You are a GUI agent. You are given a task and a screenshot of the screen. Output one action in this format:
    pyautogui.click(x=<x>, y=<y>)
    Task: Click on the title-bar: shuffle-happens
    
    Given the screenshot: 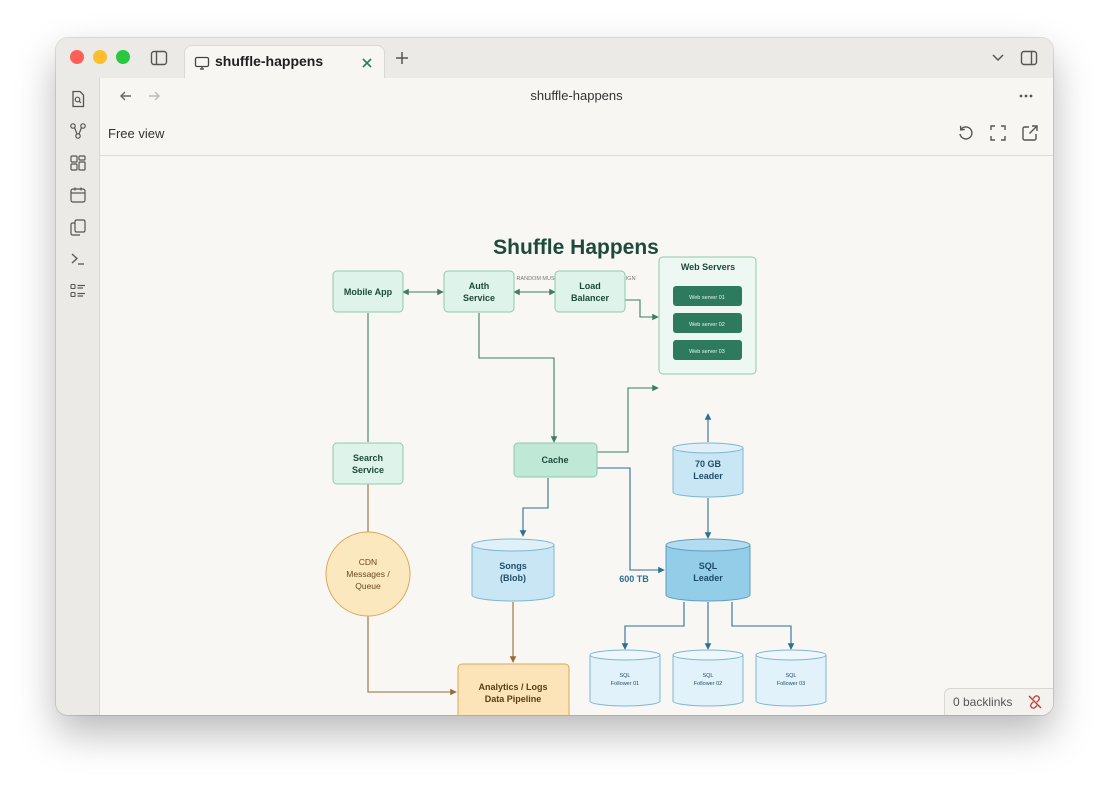 What is the action you would take?
    pyautogui.click(x=554, y=59)
    